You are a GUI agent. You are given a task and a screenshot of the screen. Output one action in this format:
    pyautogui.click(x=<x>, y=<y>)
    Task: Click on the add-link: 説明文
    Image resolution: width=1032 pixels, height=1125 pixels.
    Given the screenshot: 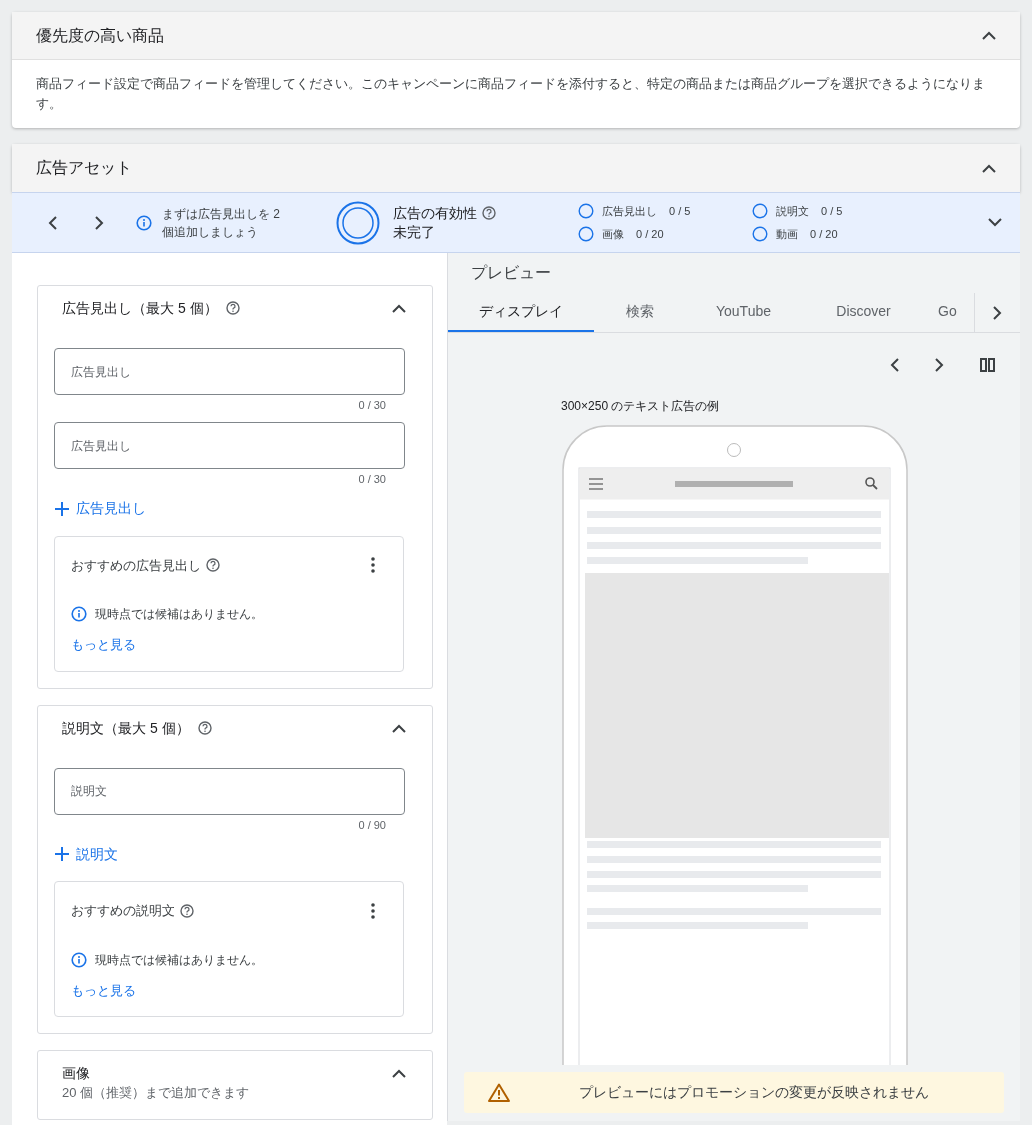 What is the action you would take?
    pyautogui.click(x=86, y=854)
    